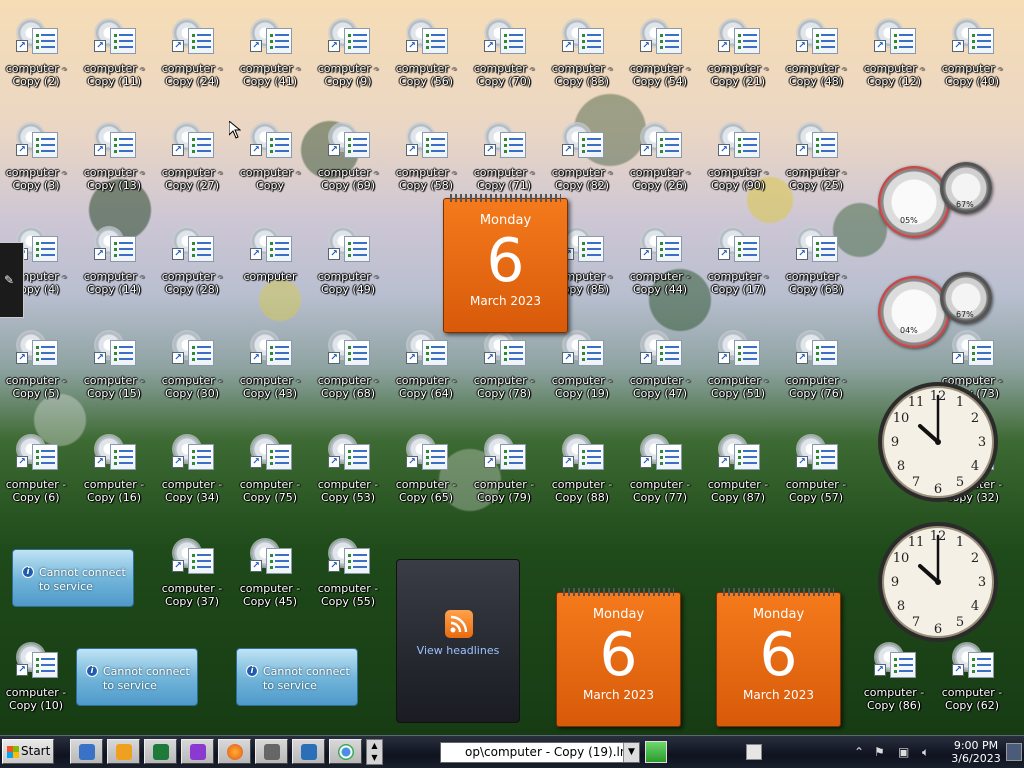 This screenshot has width=1024, height=768. I want to click on desktop-shortcut: ↗ computer - Copy (76), so click(816, 367).